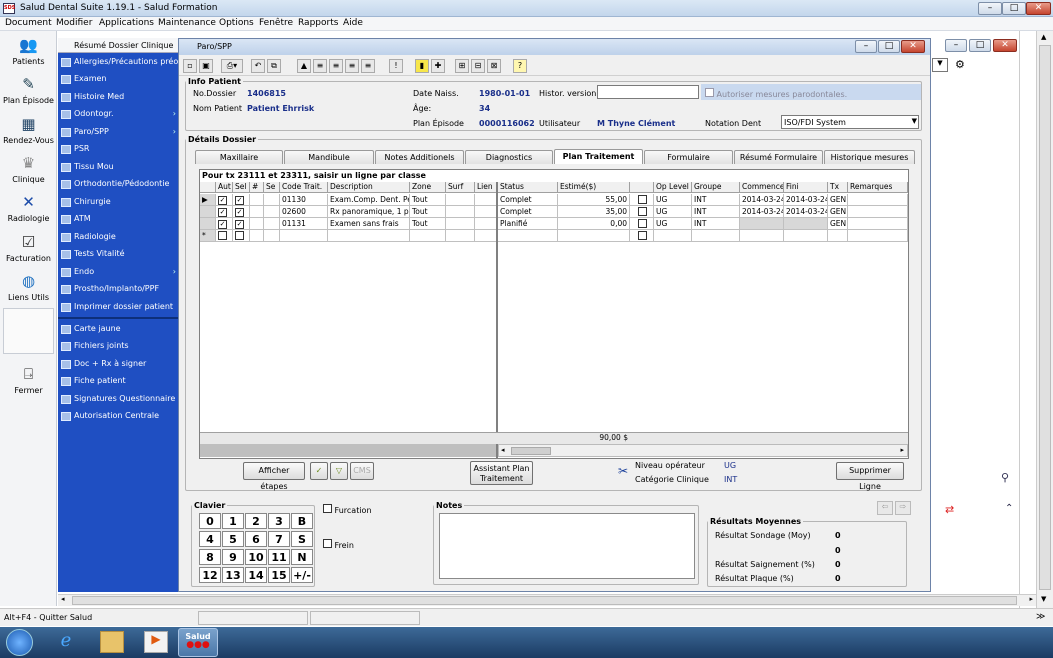 The image size is (1053, 658). What do you see at coordinates (210, 539) in the screenshot?
I see `keypad-key: 4` at bounding box center [210, 539].